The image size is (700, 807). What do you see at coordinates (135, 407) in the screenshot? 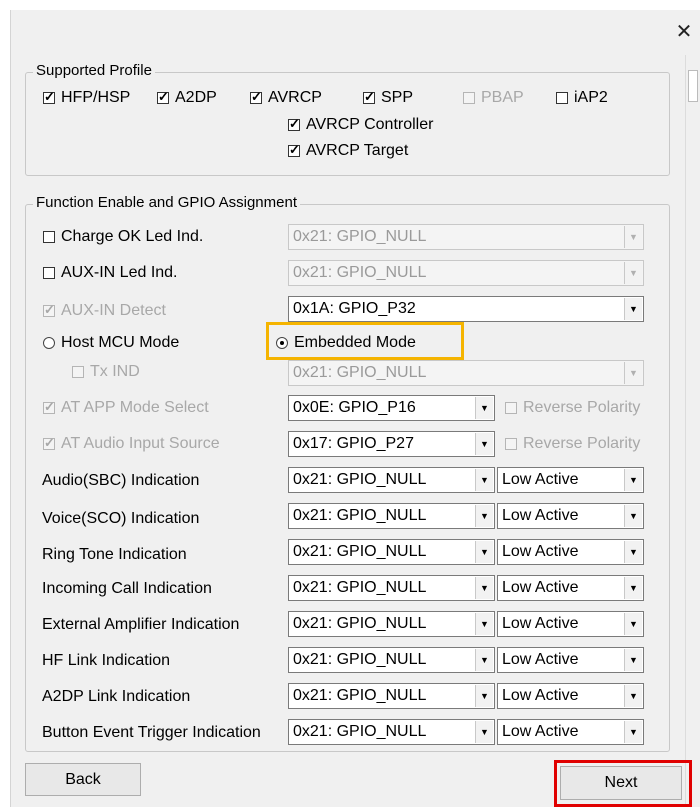
I see `option-label: AT APP Mode Select` at bounding box center [135, 407].